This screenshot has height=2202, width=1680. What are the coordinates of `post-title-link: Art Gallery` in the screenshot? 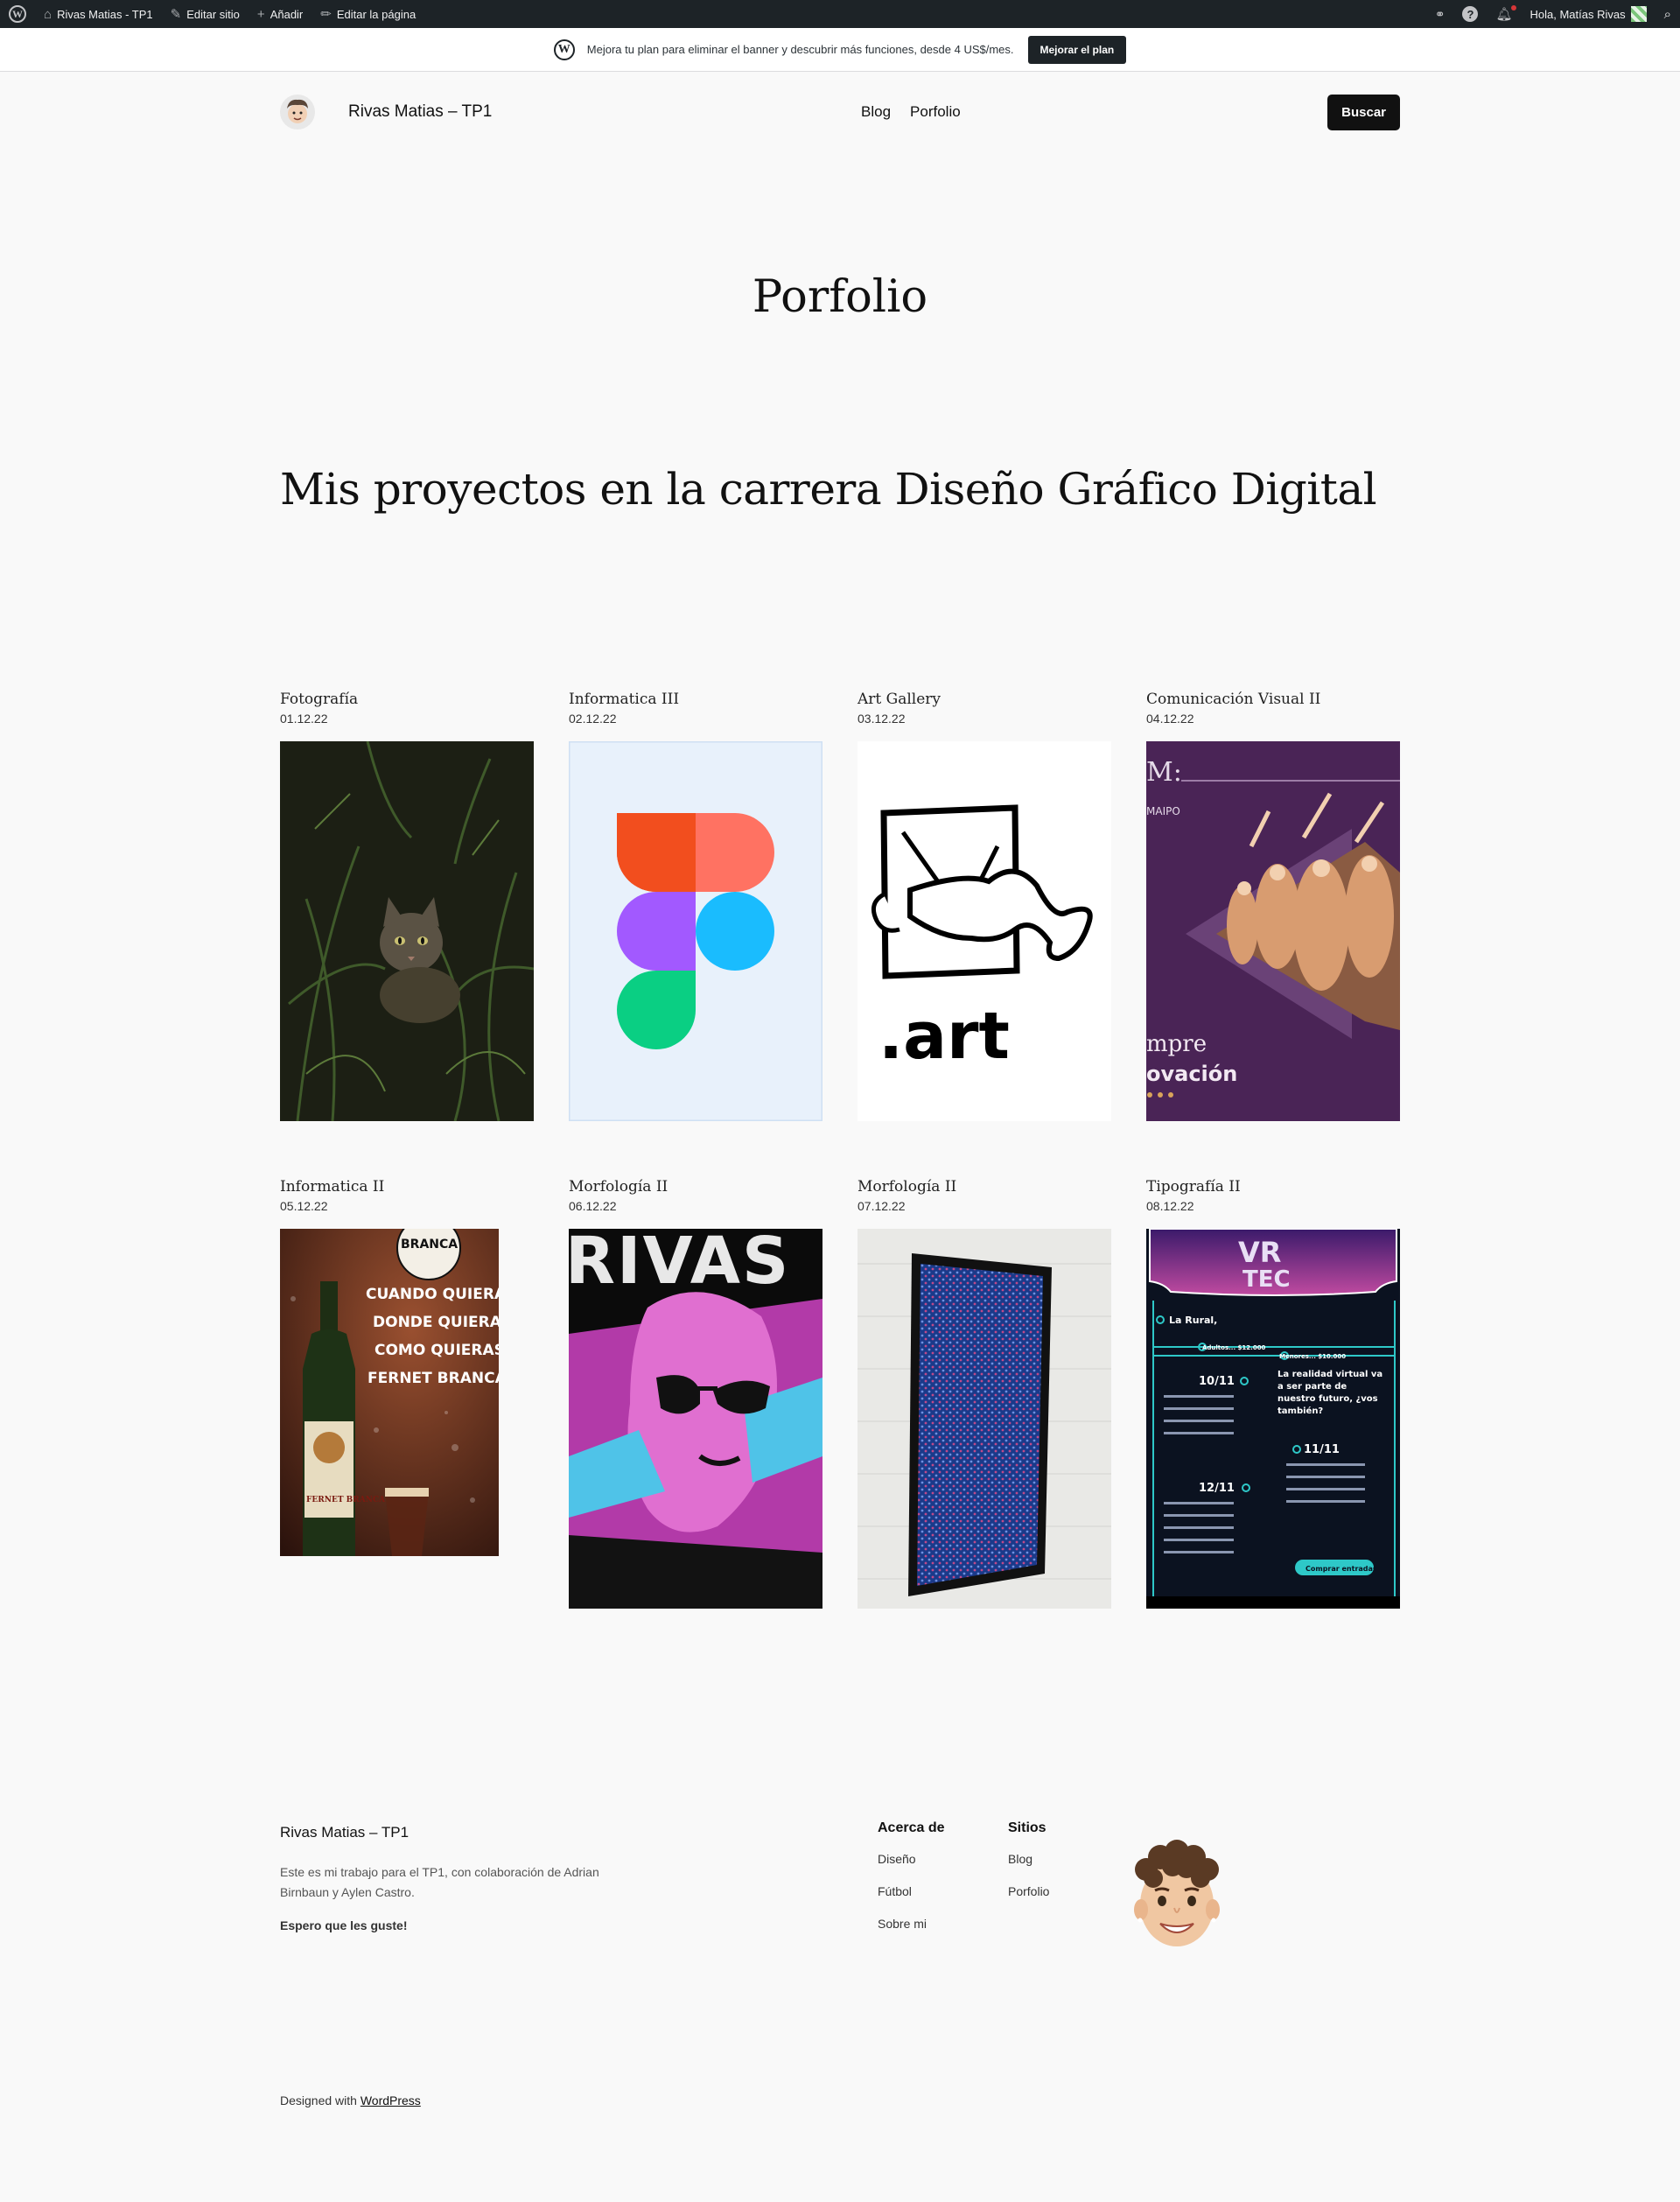 It's located at (984, 699).